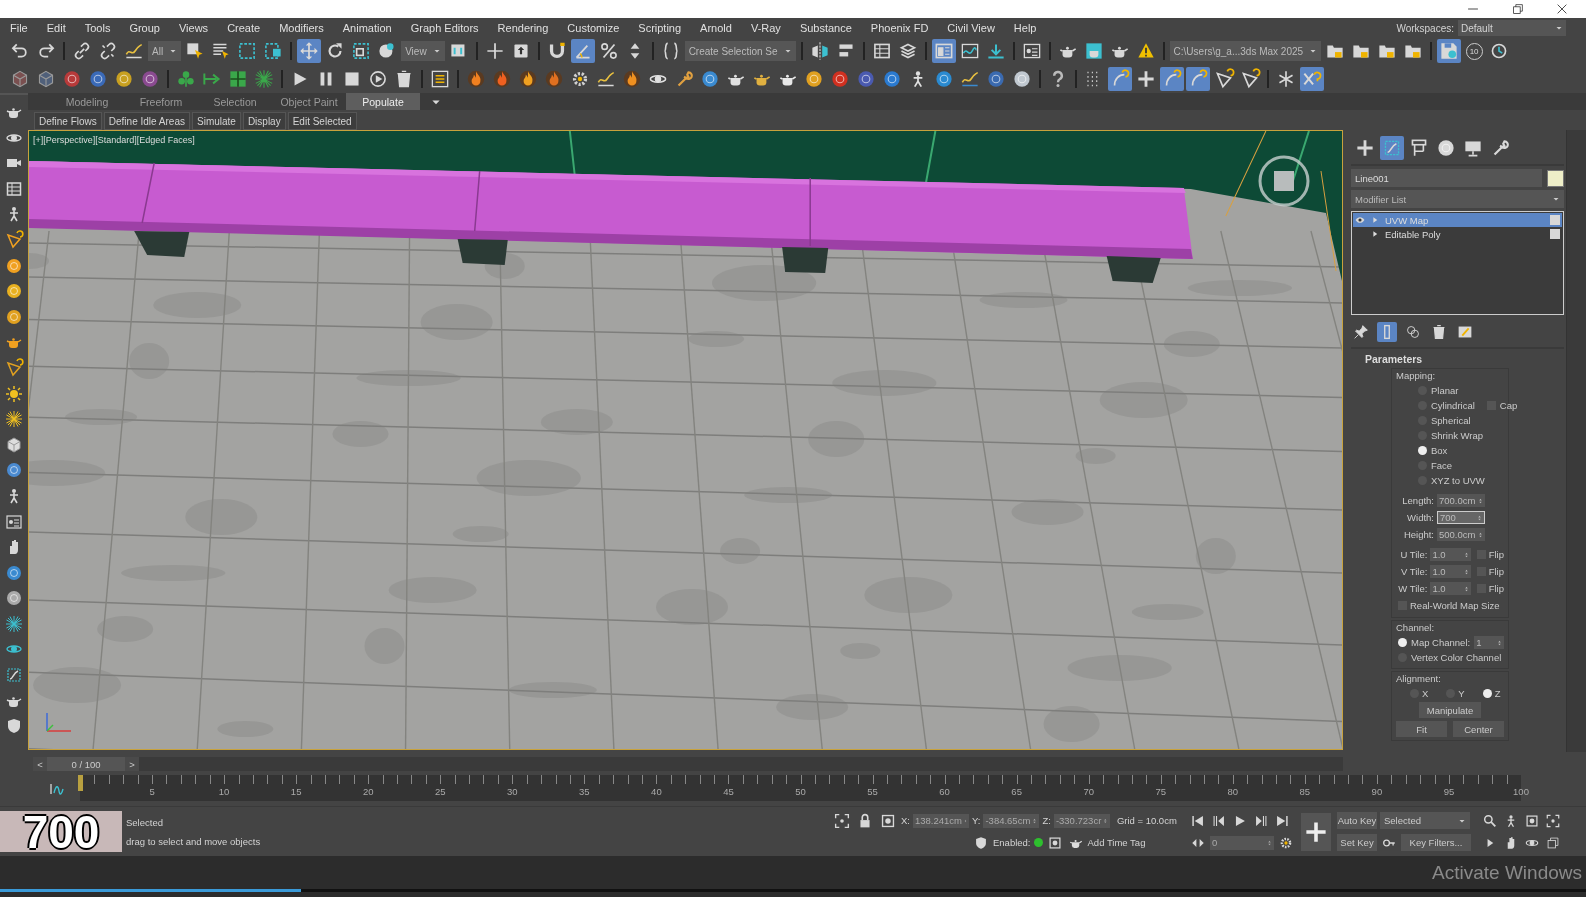  What do you see at coordinates (1025, 28) in the screenshot?
I see `menu-item: Help` at bounding box center [1025, 28].